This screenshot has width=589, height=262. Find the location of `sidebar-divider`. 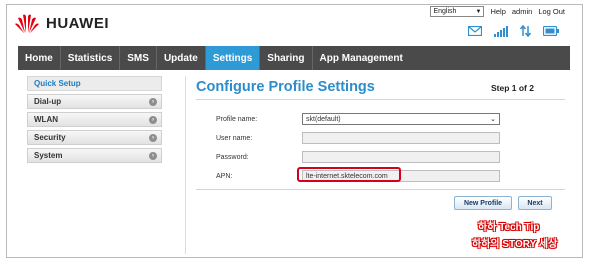

sidebar-divider is located at coordinates (185, 165).